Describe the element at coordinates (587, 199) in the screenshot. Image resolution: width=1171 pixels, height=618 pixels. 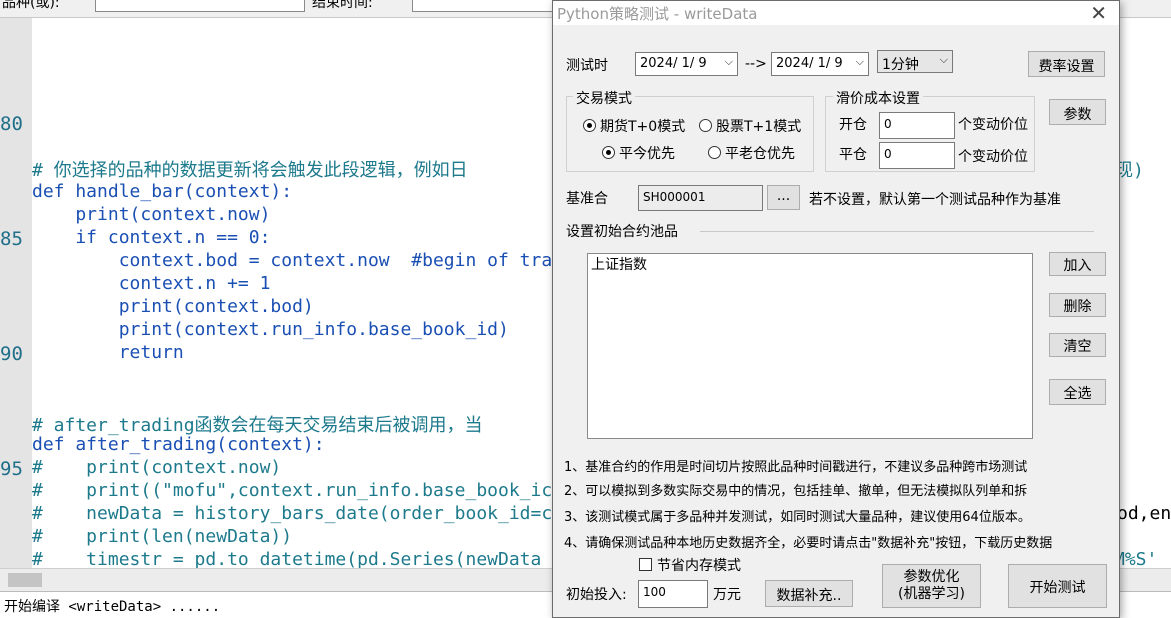
I see `benchmark-label: 基准合` at that location.